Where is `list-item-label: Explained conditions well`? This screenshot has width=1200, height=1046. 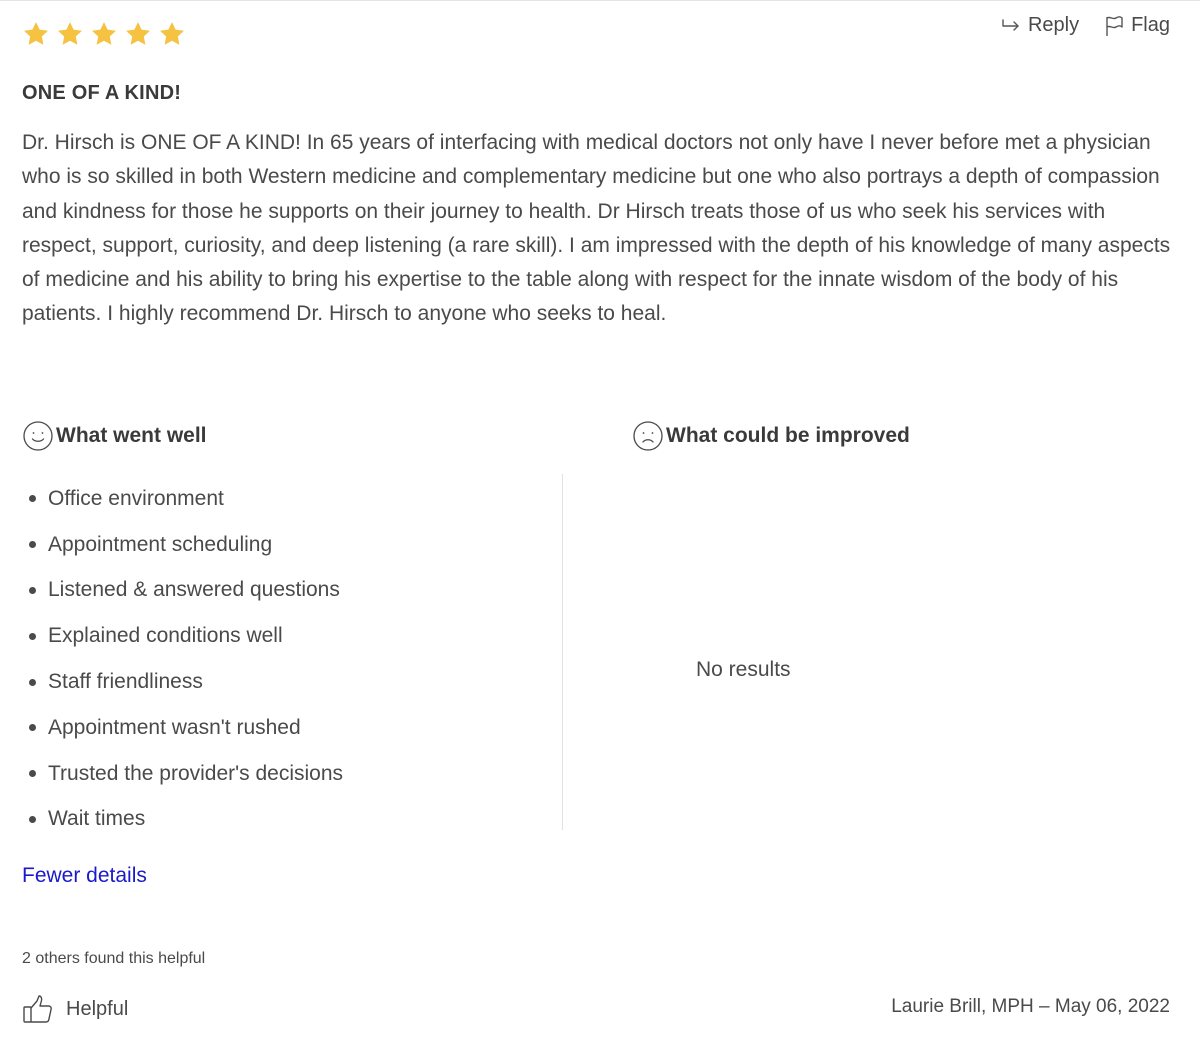
list-item-label: Explained conditions well is located at coordinates (165, 636).